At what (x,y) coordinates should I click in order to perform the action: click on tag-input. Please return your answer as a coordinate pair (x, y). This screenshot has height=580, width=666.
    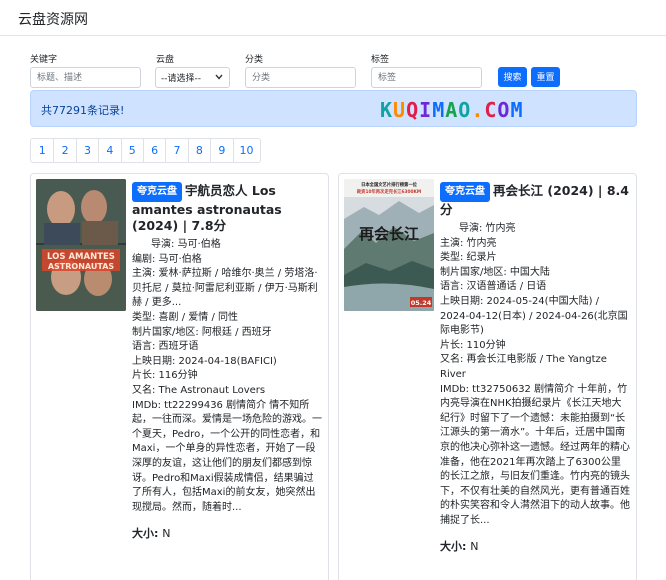
    Looking at the image, I should click on (426, 77).